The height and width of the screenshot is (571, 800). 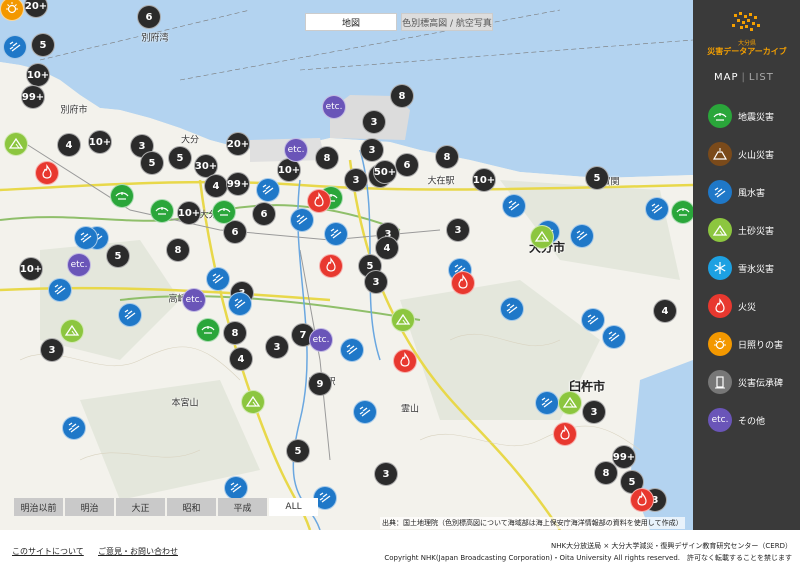 What do you see at coordinates (48, 551) in the screenshot?
I see `about-link: このサイトについて` at bounding box center [48, 551].